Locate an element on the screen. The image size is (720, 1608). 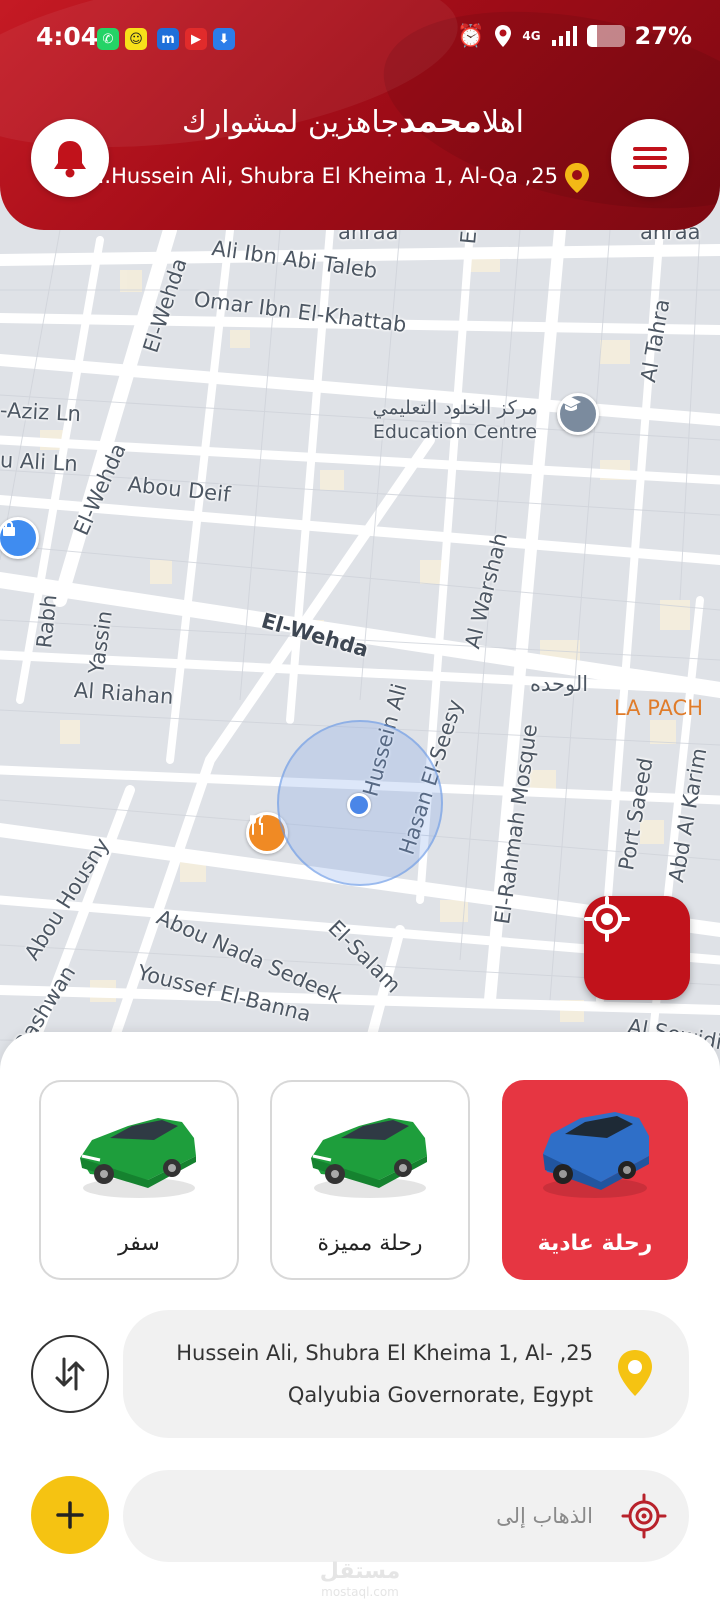
street-label: -Aziz Ln is located at coordinates (41, 412).